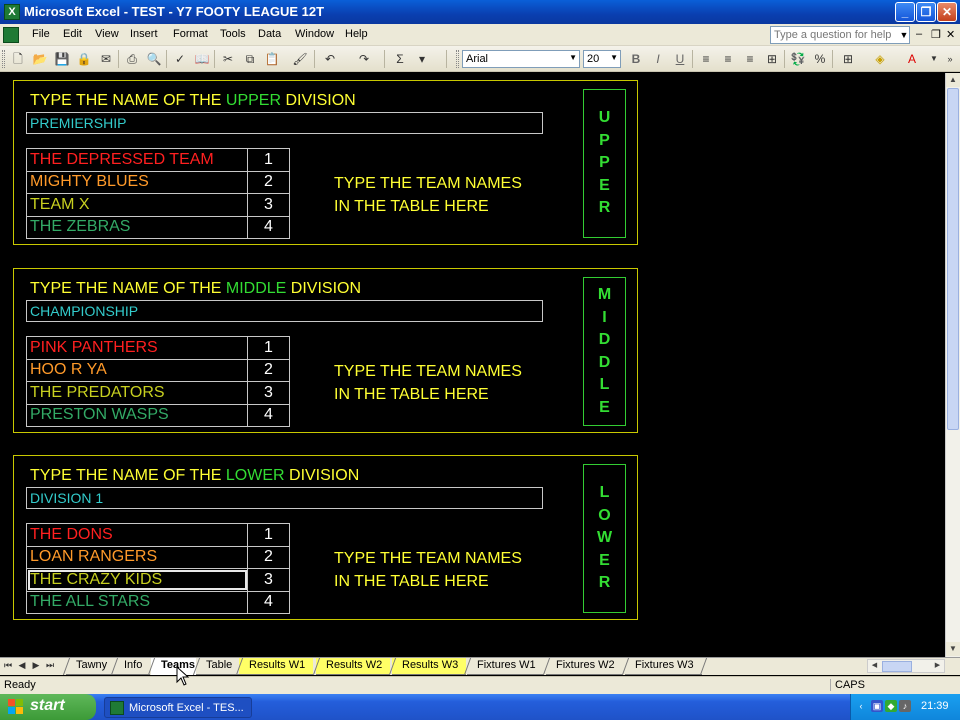 This screenshot has height=720, width=960. Describe the element at coordinates (284, 123) in the screenshot. I see `division-name-cell: PREMIERSHIP` at that location.